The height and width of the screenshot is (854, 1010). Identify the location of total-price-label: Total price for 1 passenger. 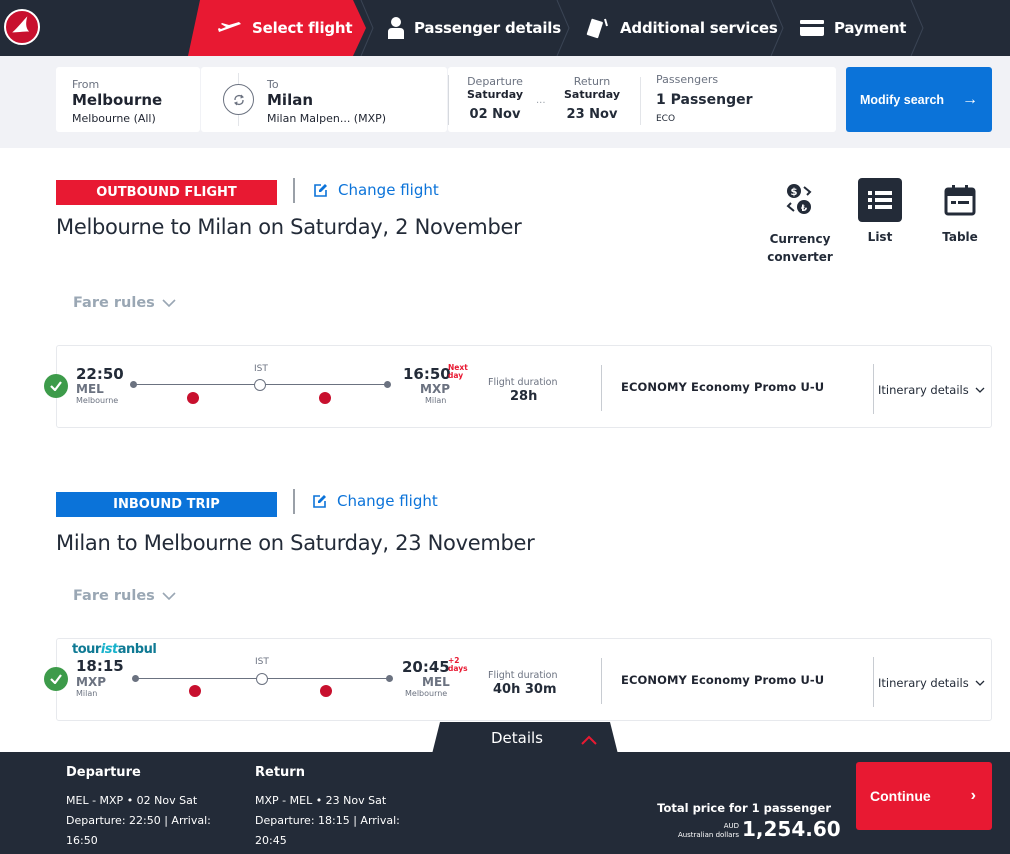
(744, 808).